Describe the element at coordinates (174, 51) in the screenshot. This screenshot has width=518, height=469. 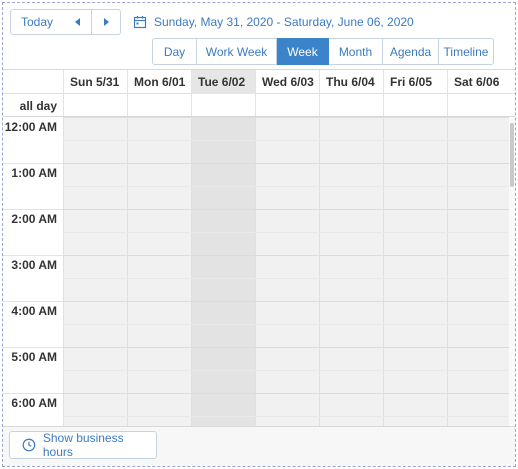
I see `view-day: Day` at that location.